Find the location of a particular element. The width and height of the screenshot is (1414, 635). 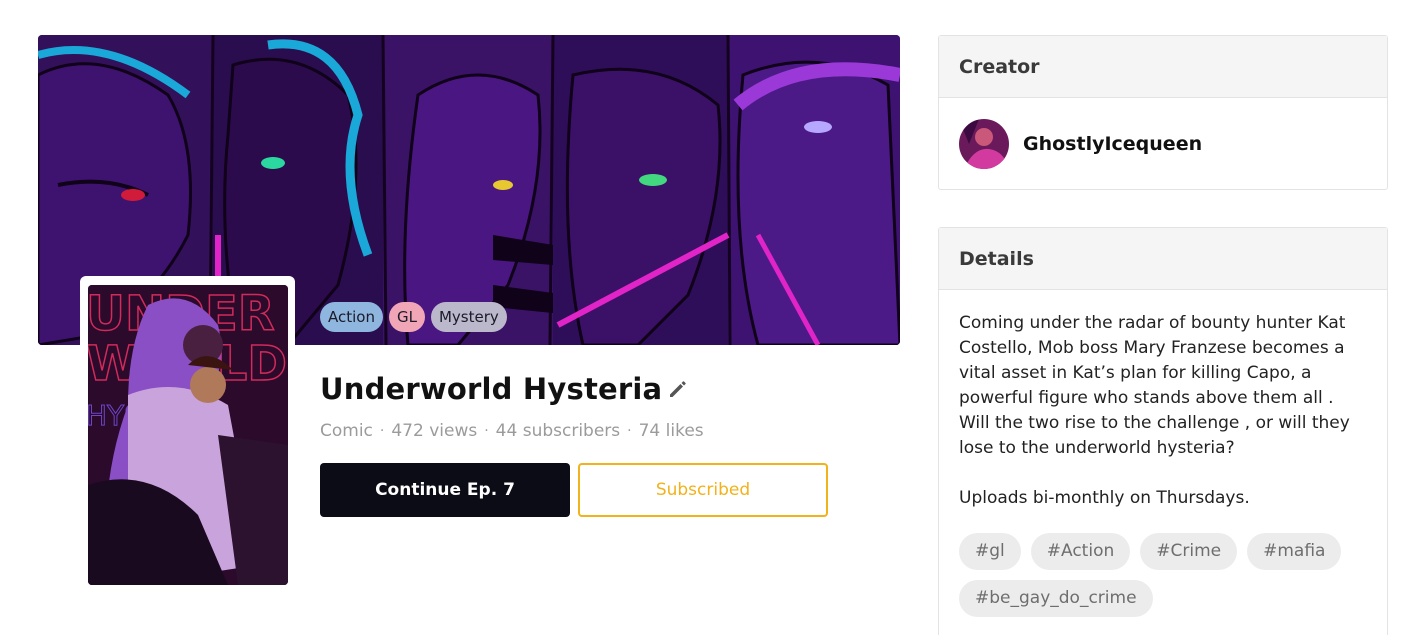

cover-artwork: UNDER WORLD HYSTERIA is located at coordinates (188, 435).